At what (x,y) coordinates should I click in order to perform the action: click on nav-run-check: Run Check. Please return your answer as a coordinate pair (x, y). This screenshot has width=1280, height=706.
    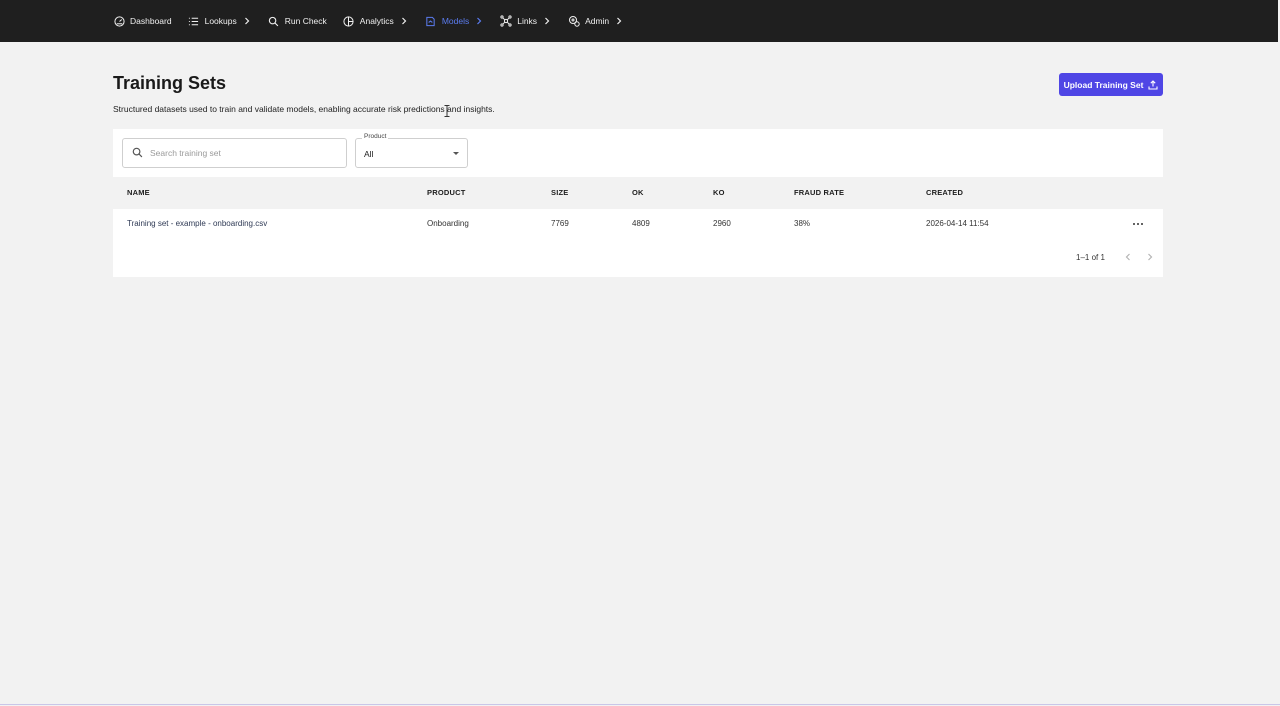
    Looking at the image, I should click on (297, 21).